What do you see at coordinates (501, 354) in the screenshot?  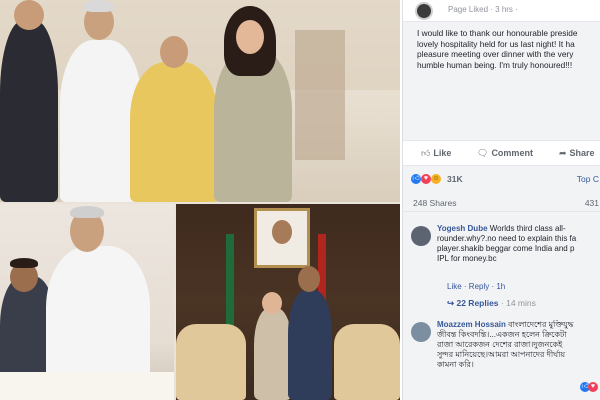 I see `comment-text-line: সুন্দর মানিয়েছে।আমরা আপনাদের দীর্ঘায়` at bounding box center [501, 354].